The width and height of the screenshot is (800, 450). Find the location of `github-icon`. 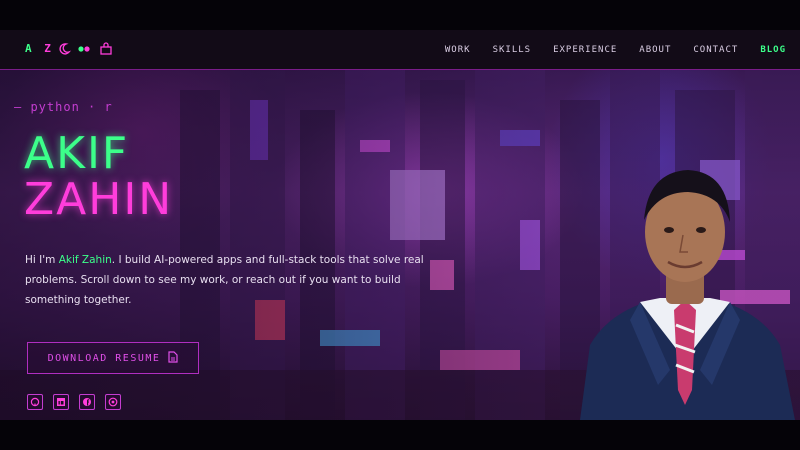

github-icon is located at coordinates (35, 402).